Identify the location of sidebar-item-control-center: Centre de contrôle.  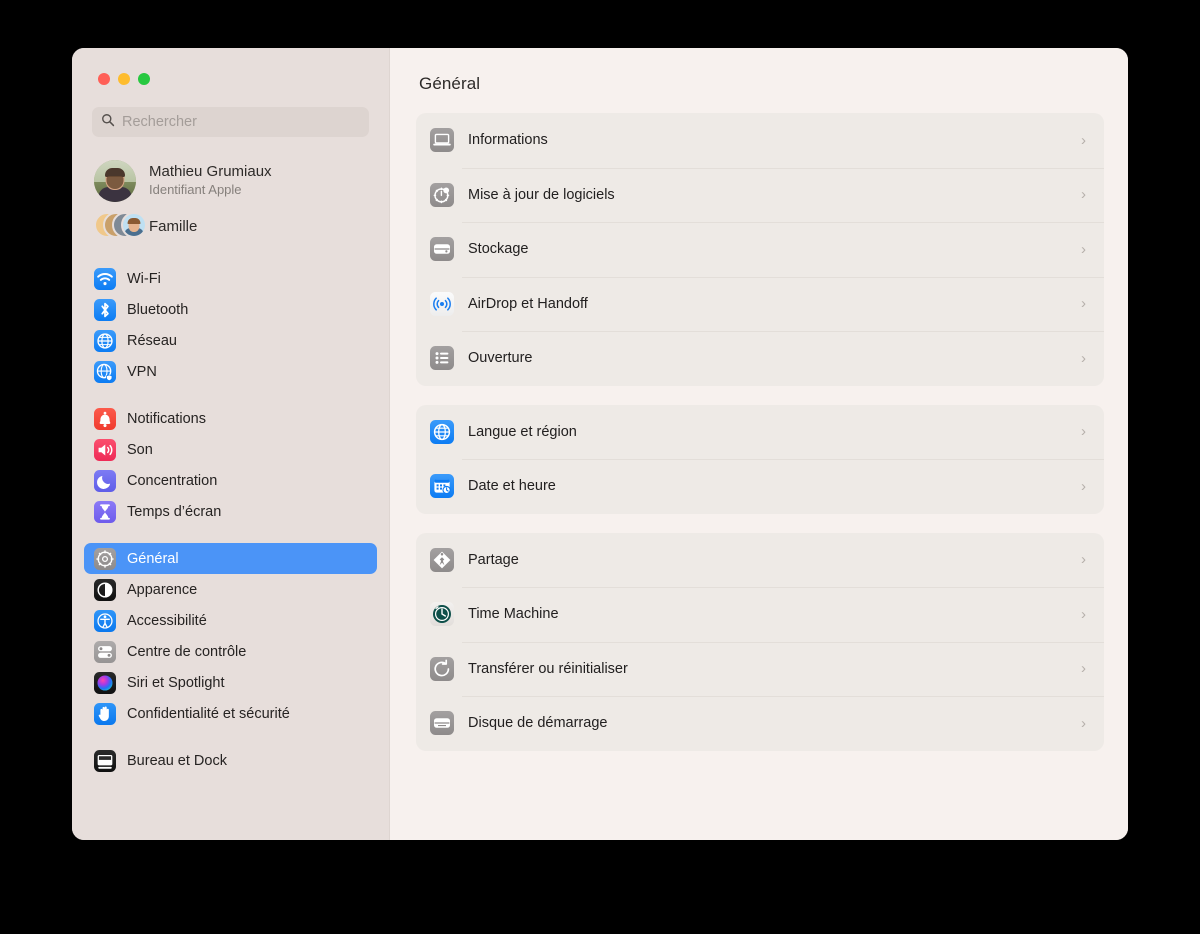
(230, 651).